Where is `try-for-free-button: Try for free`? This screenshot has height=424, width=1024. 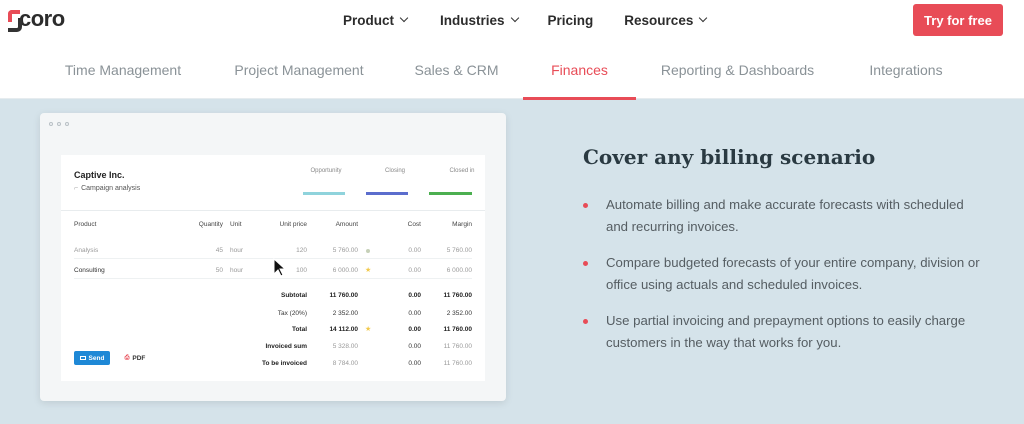
try-for-free-button: Try for free is located at coordinates (958, 20).